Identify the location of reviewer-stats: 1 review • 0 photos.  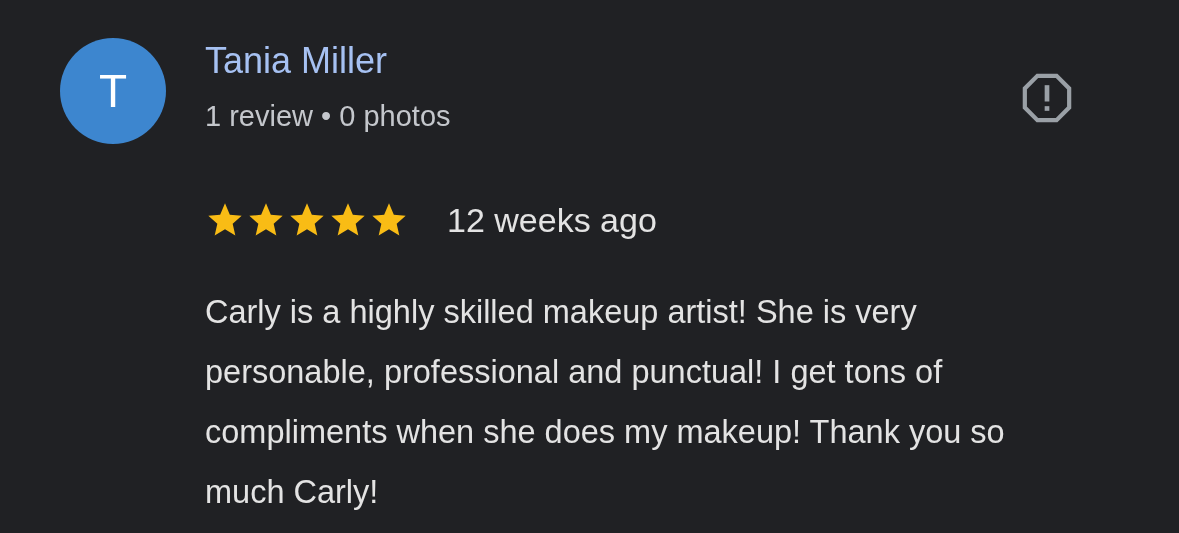
(328, 116).